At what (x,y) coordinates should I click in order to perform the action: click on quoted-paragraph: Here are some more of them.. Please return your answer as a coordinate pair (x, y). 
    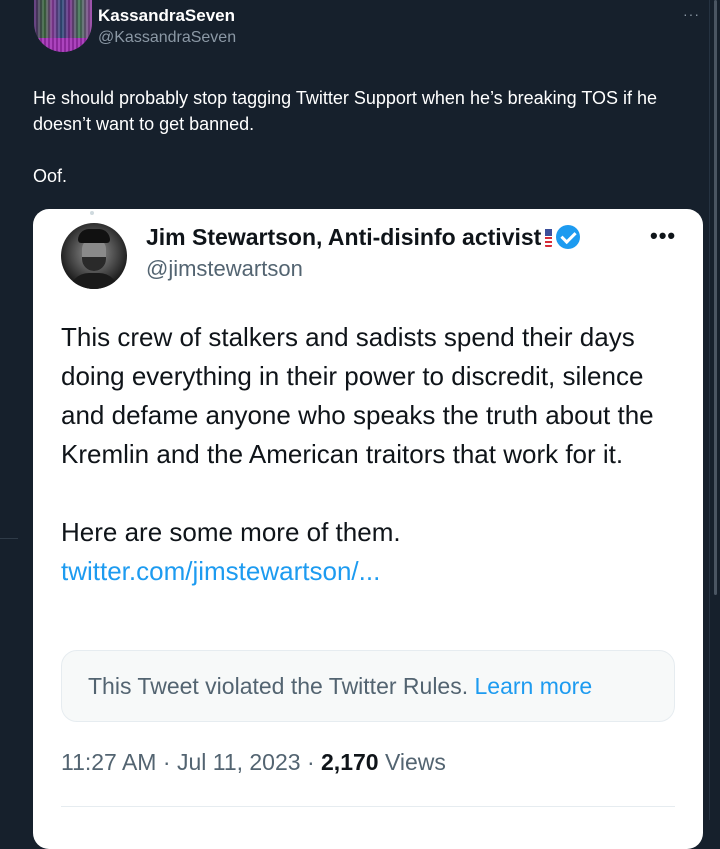
    Looking at the image, I should click on (231, 532).